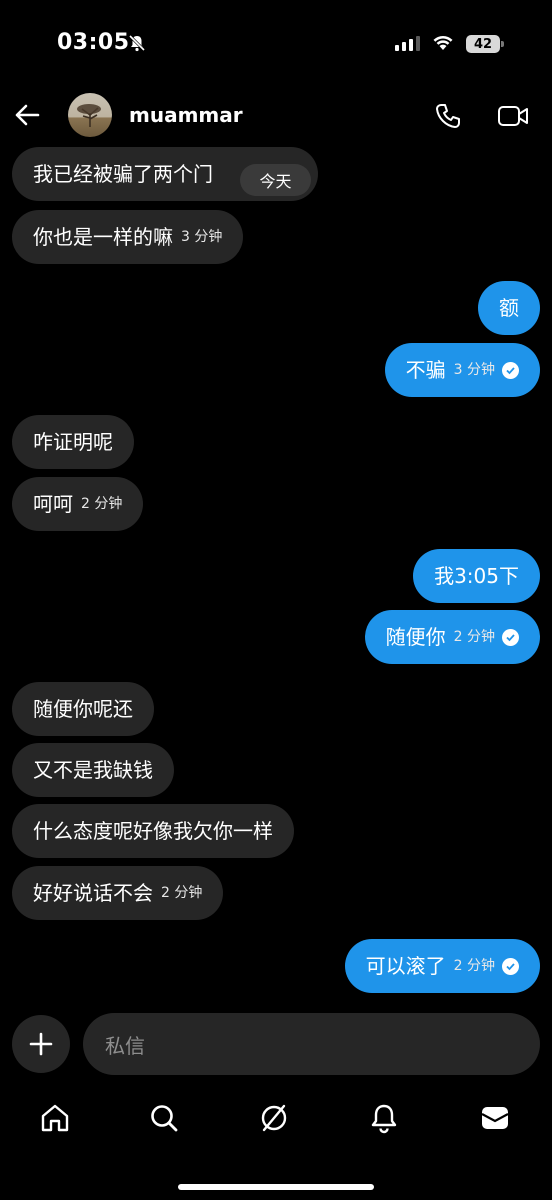 The height and width of the screenshot is (1200, 552). I want to click on message-text: 随便你, so click(415, 637).